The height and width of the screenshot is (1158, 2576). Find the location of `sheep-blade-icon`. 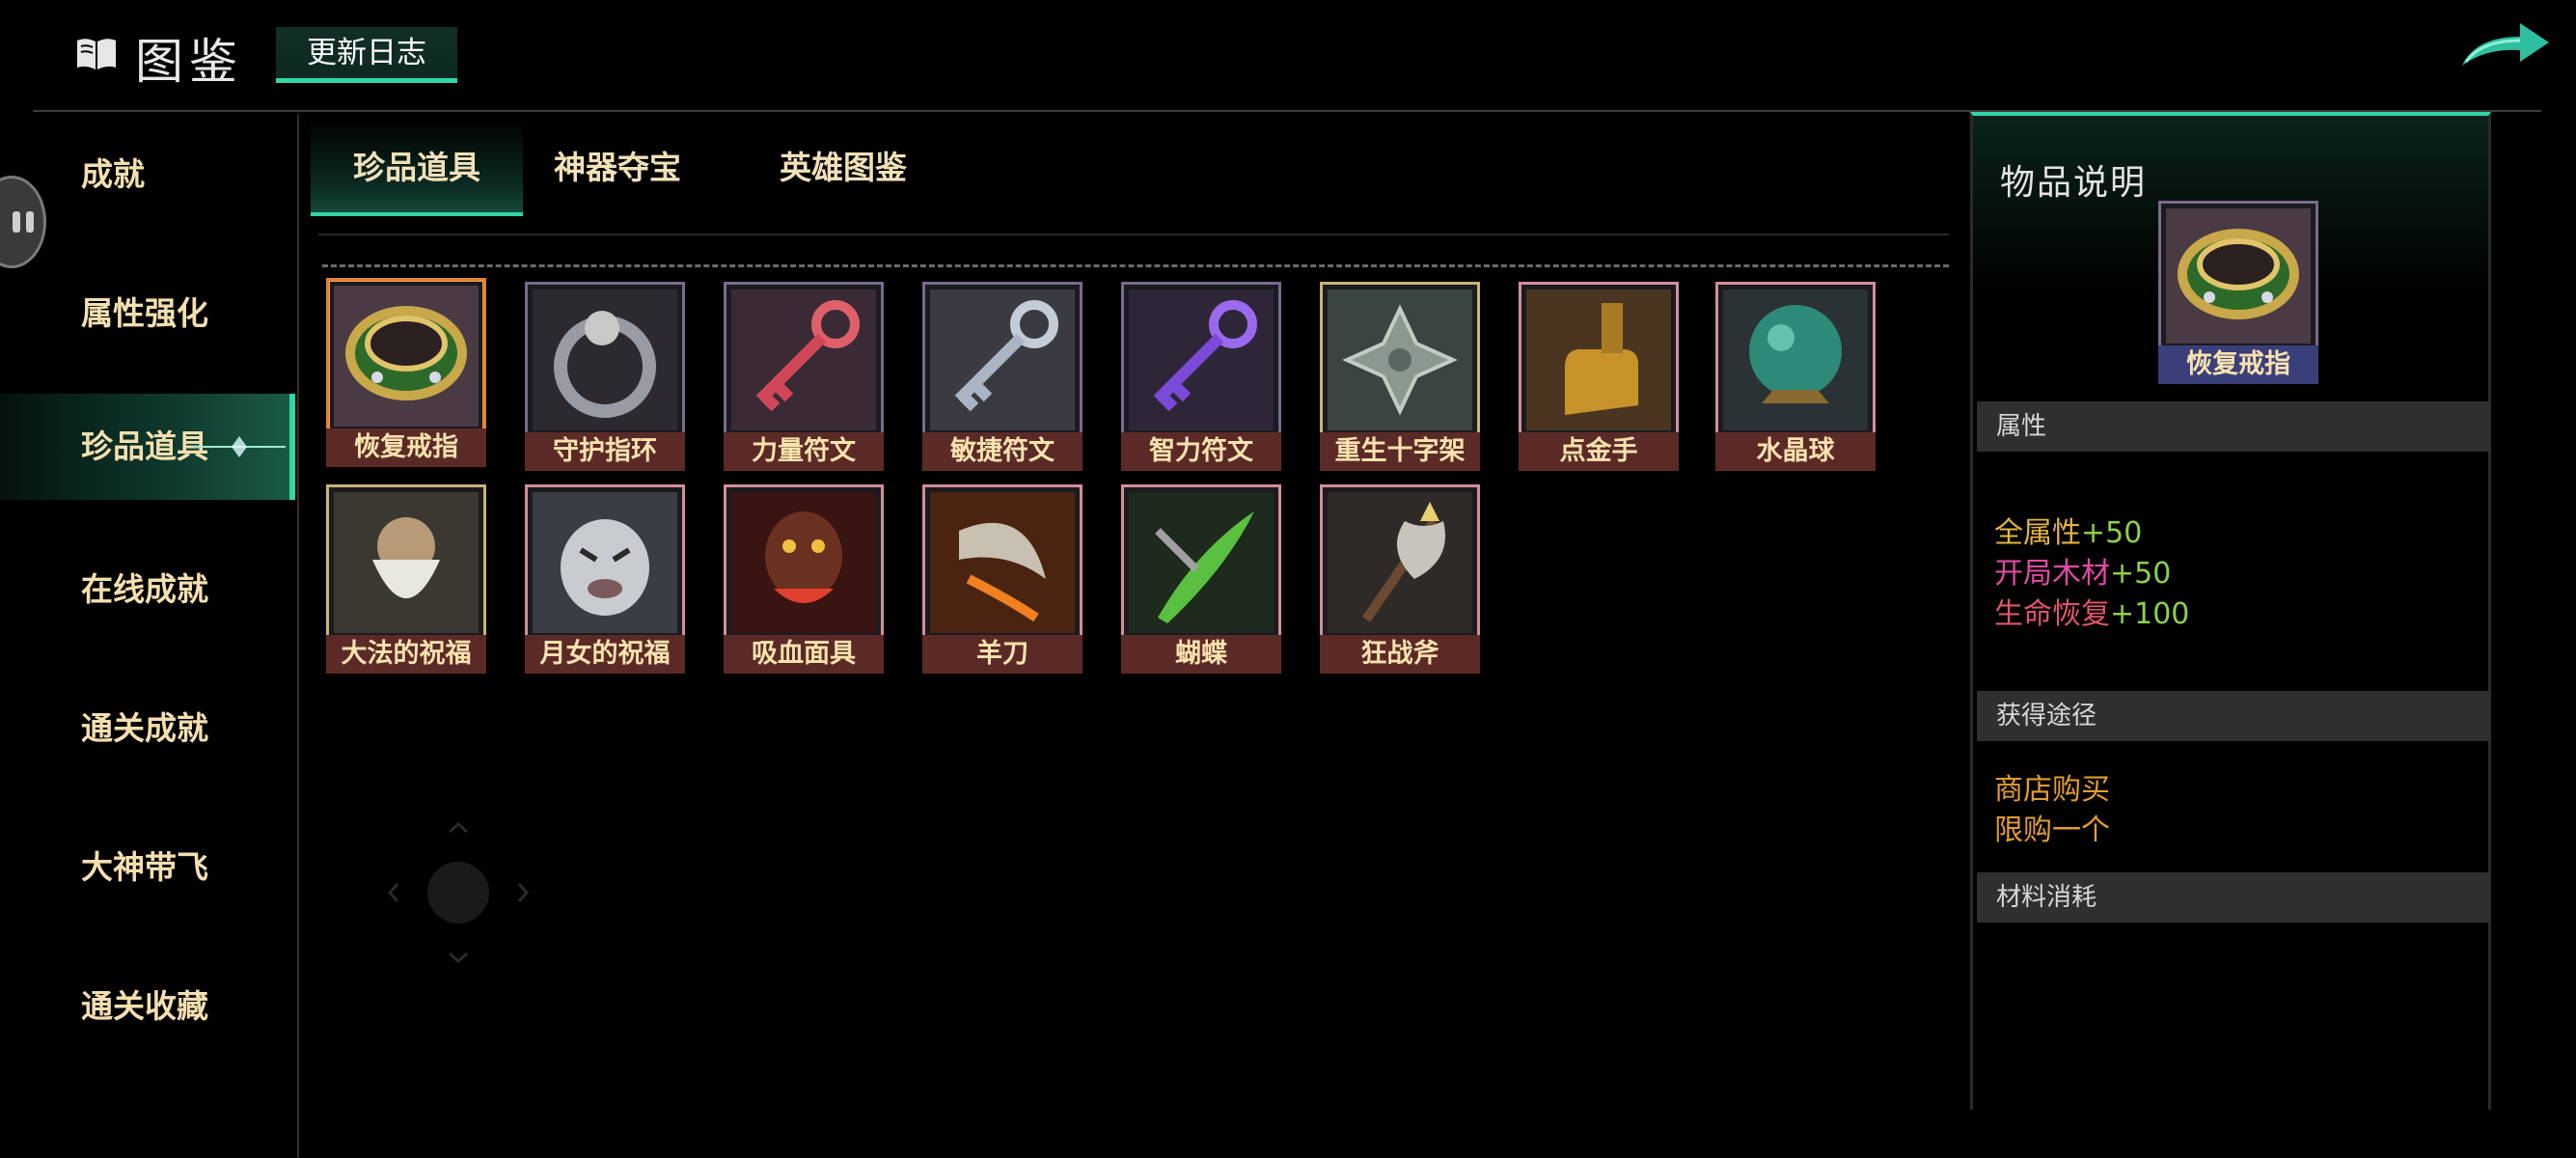

sheep-blade-icon is located at coordinates (1002, 562).